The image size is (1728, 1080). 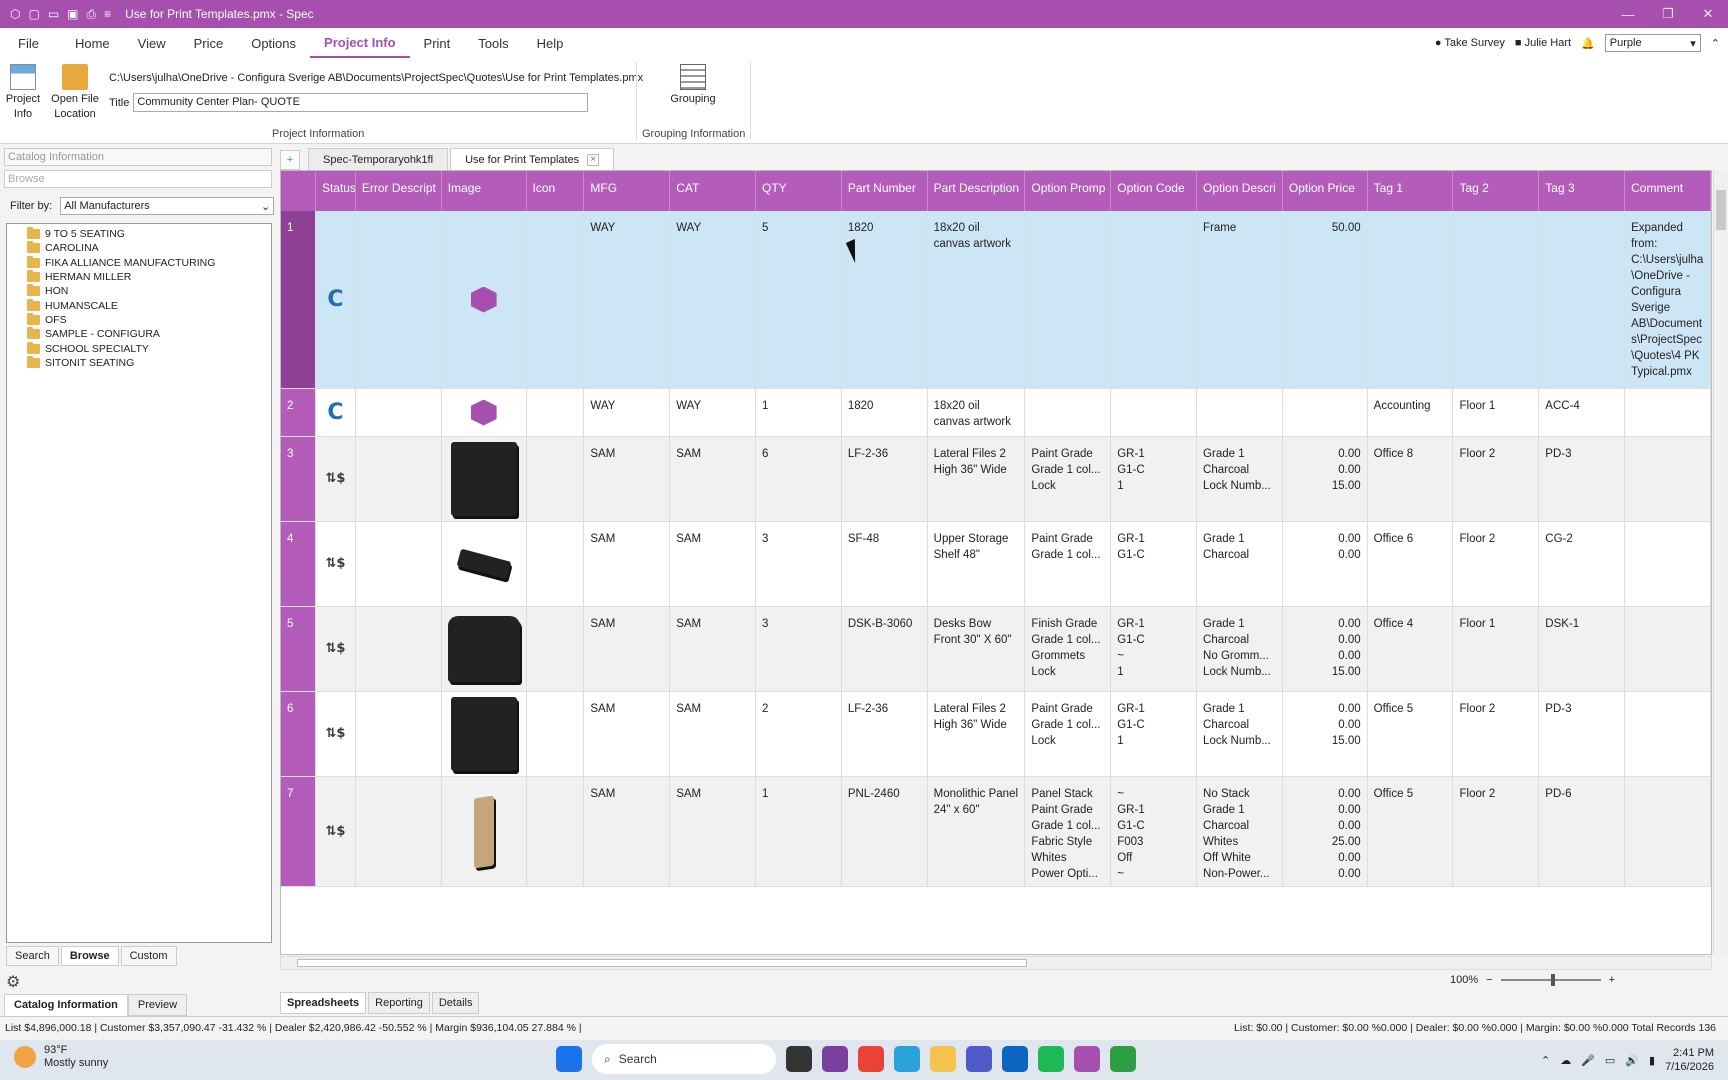 What do you see at coordinates (871, 1059) in the screenshot?
I see `chrome-icon` at bounding box center [871, 1059].